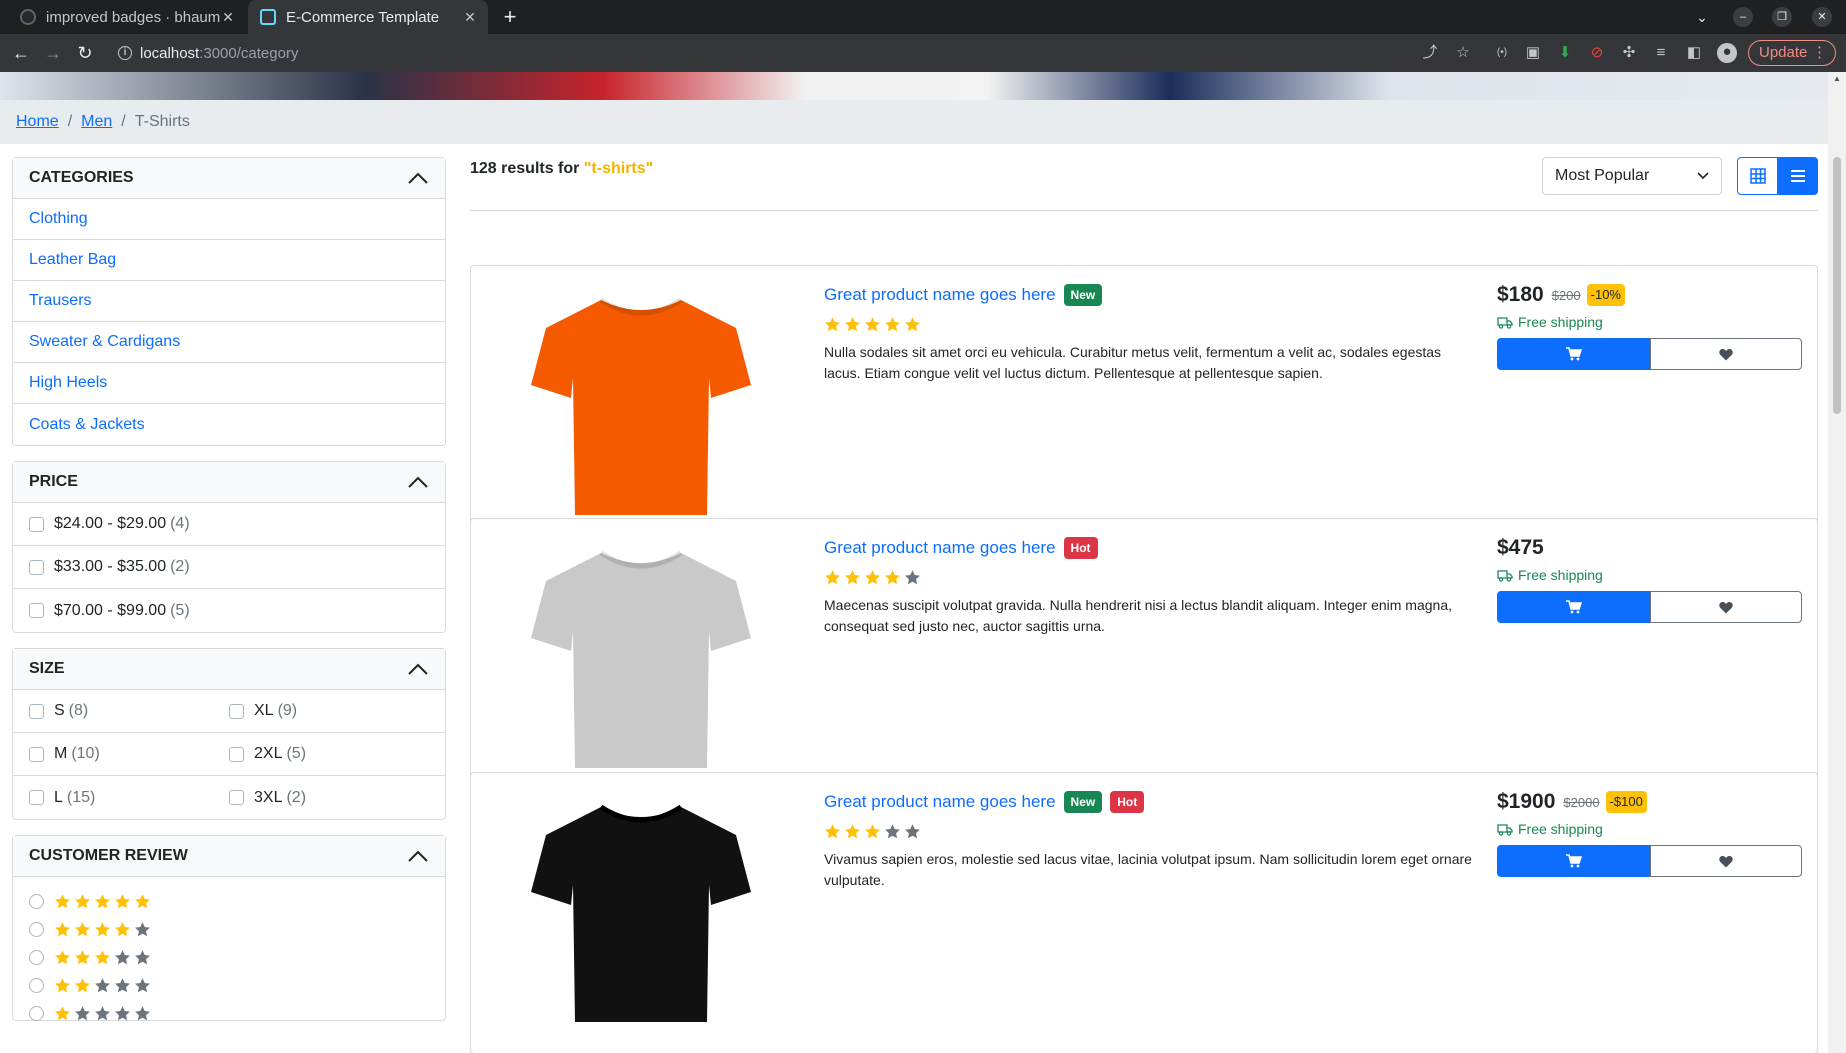  I want to click on adblock-icon: ⊘, so click(1597, 53).